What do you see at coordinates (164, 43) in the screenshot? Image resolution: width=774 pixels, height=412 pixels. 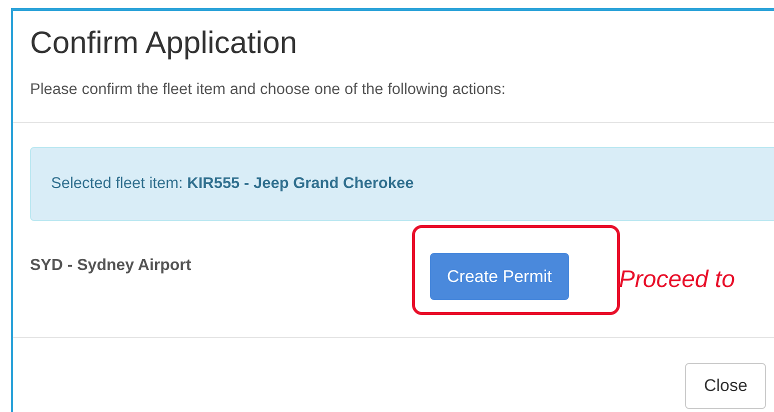 I see `dialog-title: Confirm Application` at bounding box center [164, 43].